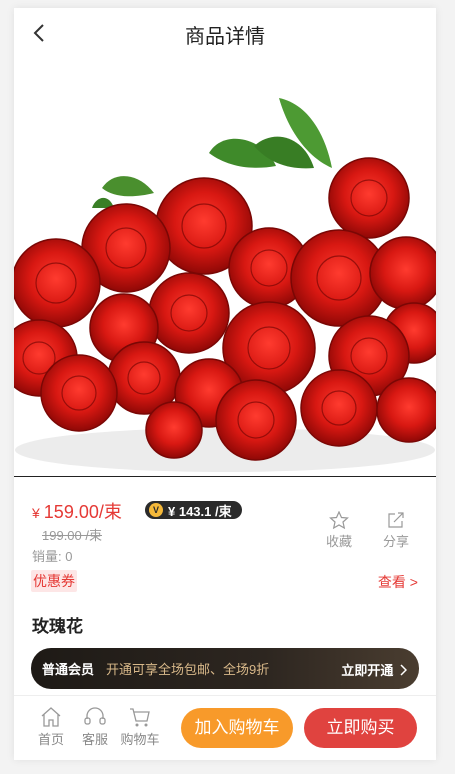 Image resolution: width=455 pixels, height=774 pixels. I want to click on share-button: 分享, so click(396, 530).